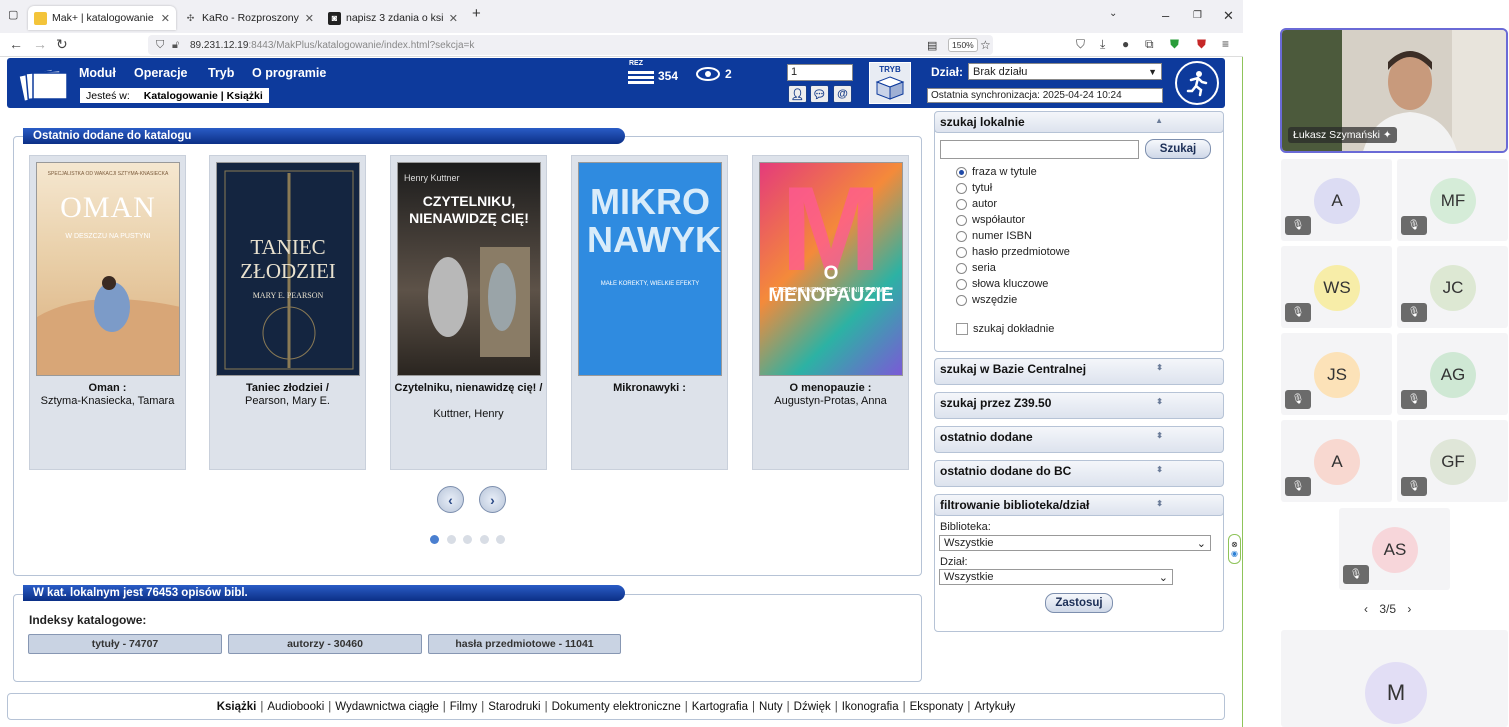 The image size is (1509, 727). I want to click on forward-icon: →, so click(40, 44).